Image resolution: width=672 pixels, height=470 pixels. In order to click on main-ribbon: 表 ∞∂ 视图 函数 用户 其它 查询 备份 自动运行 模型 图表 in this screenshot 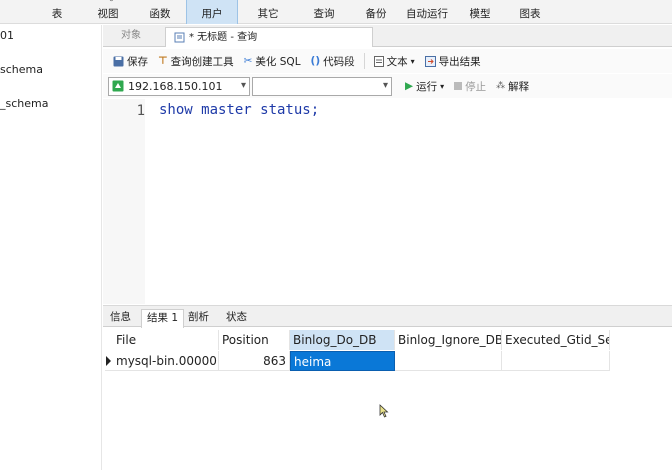, I will do `click(336, 12)`.